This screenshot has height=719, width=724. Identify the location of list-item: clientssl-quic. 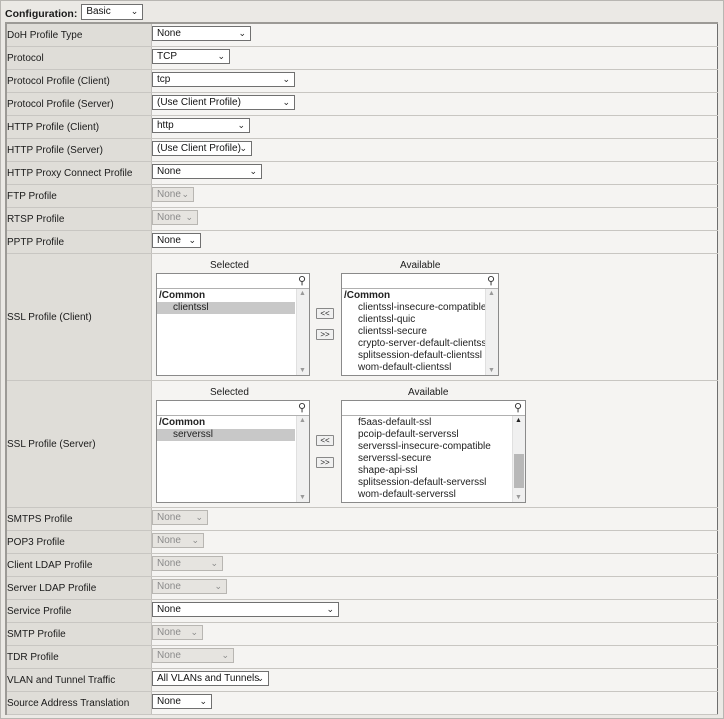
(420, 320).